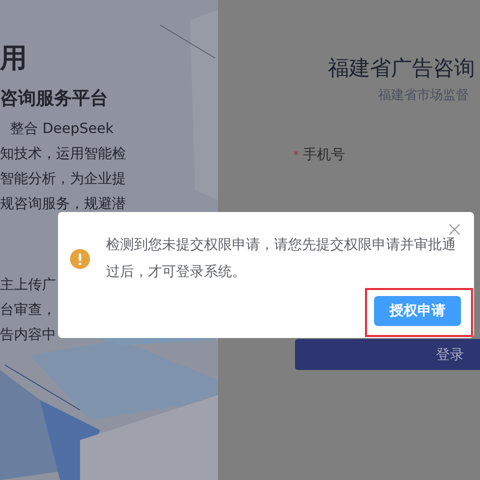 The height and width of the screenshot is (480, 480). I want to click on description-line: 知技术，运用智能检, so click(63, 154).